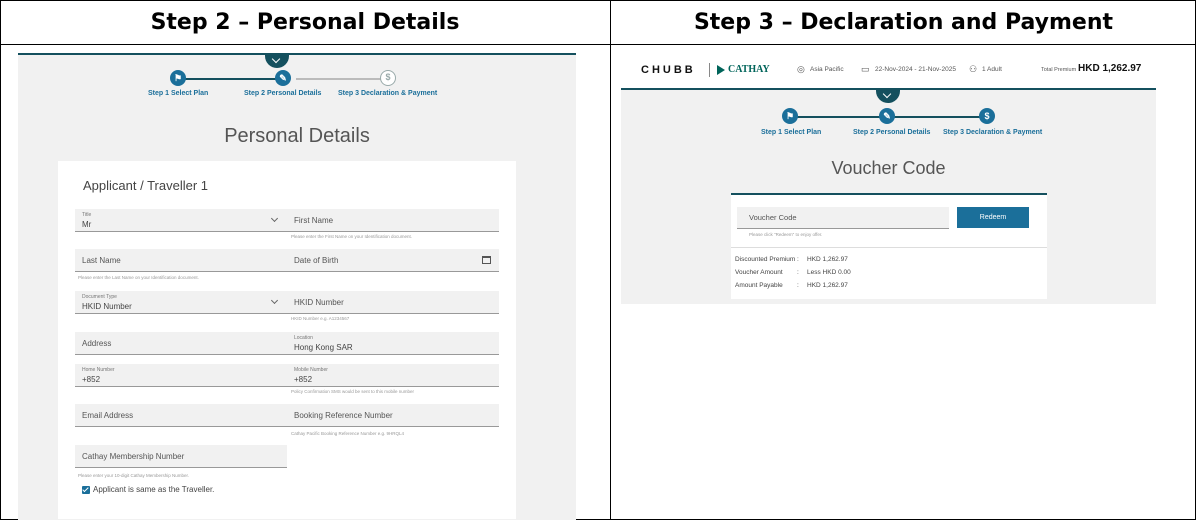 The image size is (1196, 520). Describe the element at coordinates (181, 415) in the screenshot. I see `email-field: Email Address` at that location.